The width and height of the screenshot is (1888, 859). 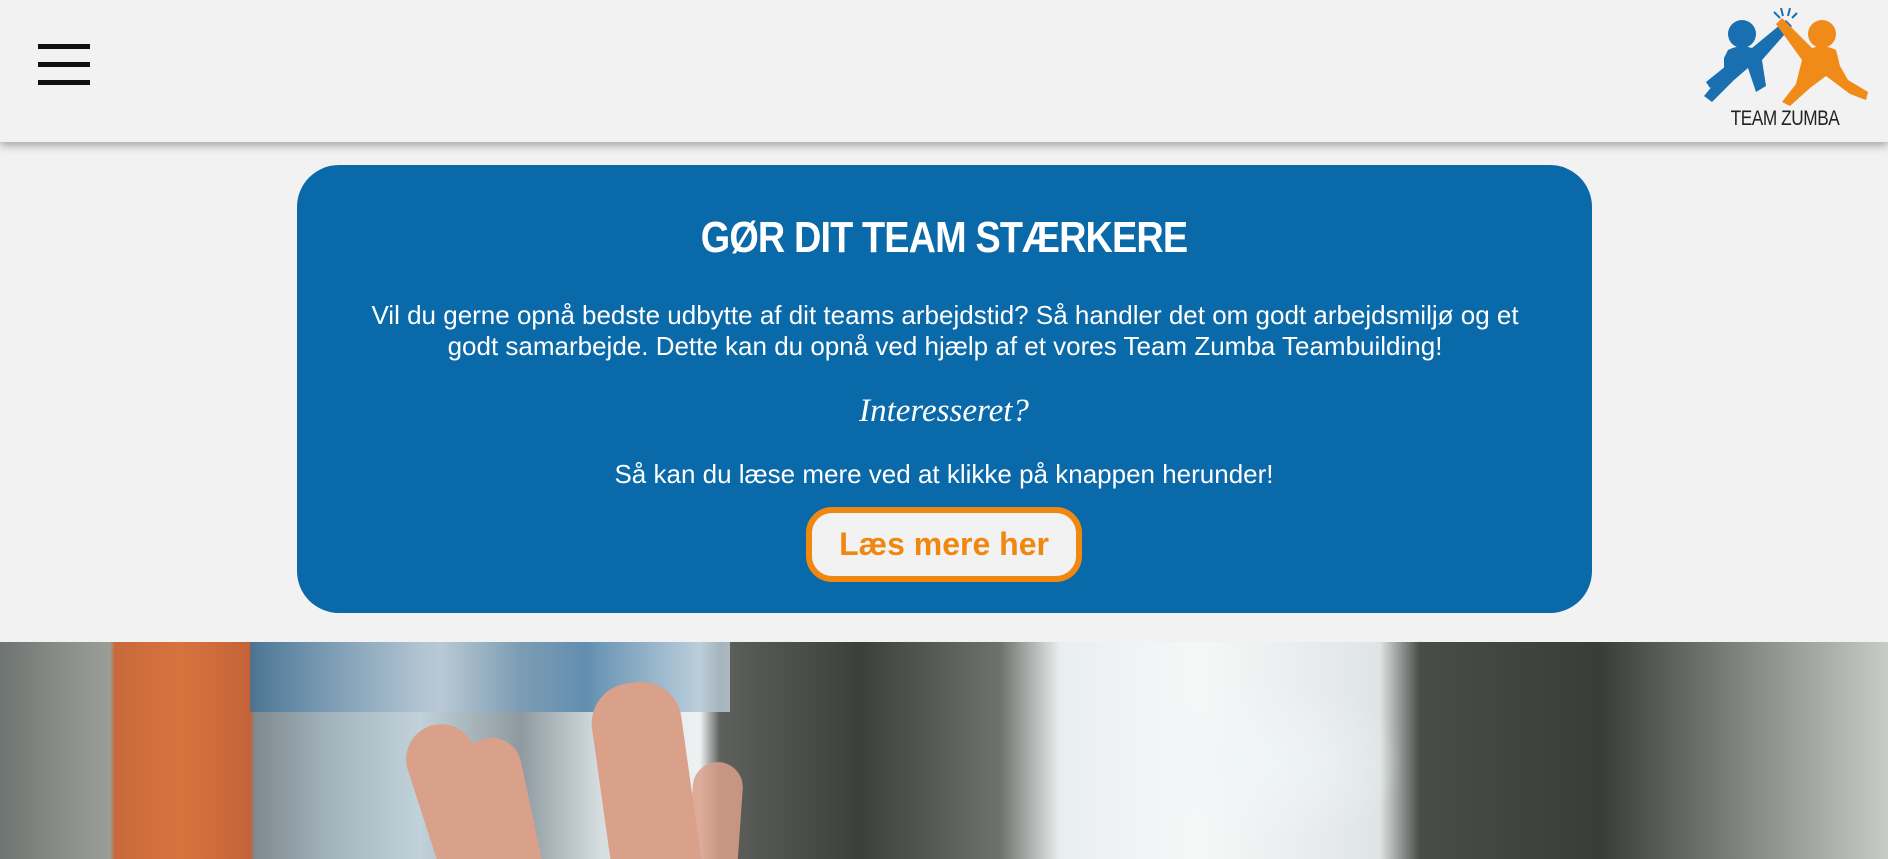 I want to click on logo-text: TEAM ZUMBA, so click(x=1785, y=118).